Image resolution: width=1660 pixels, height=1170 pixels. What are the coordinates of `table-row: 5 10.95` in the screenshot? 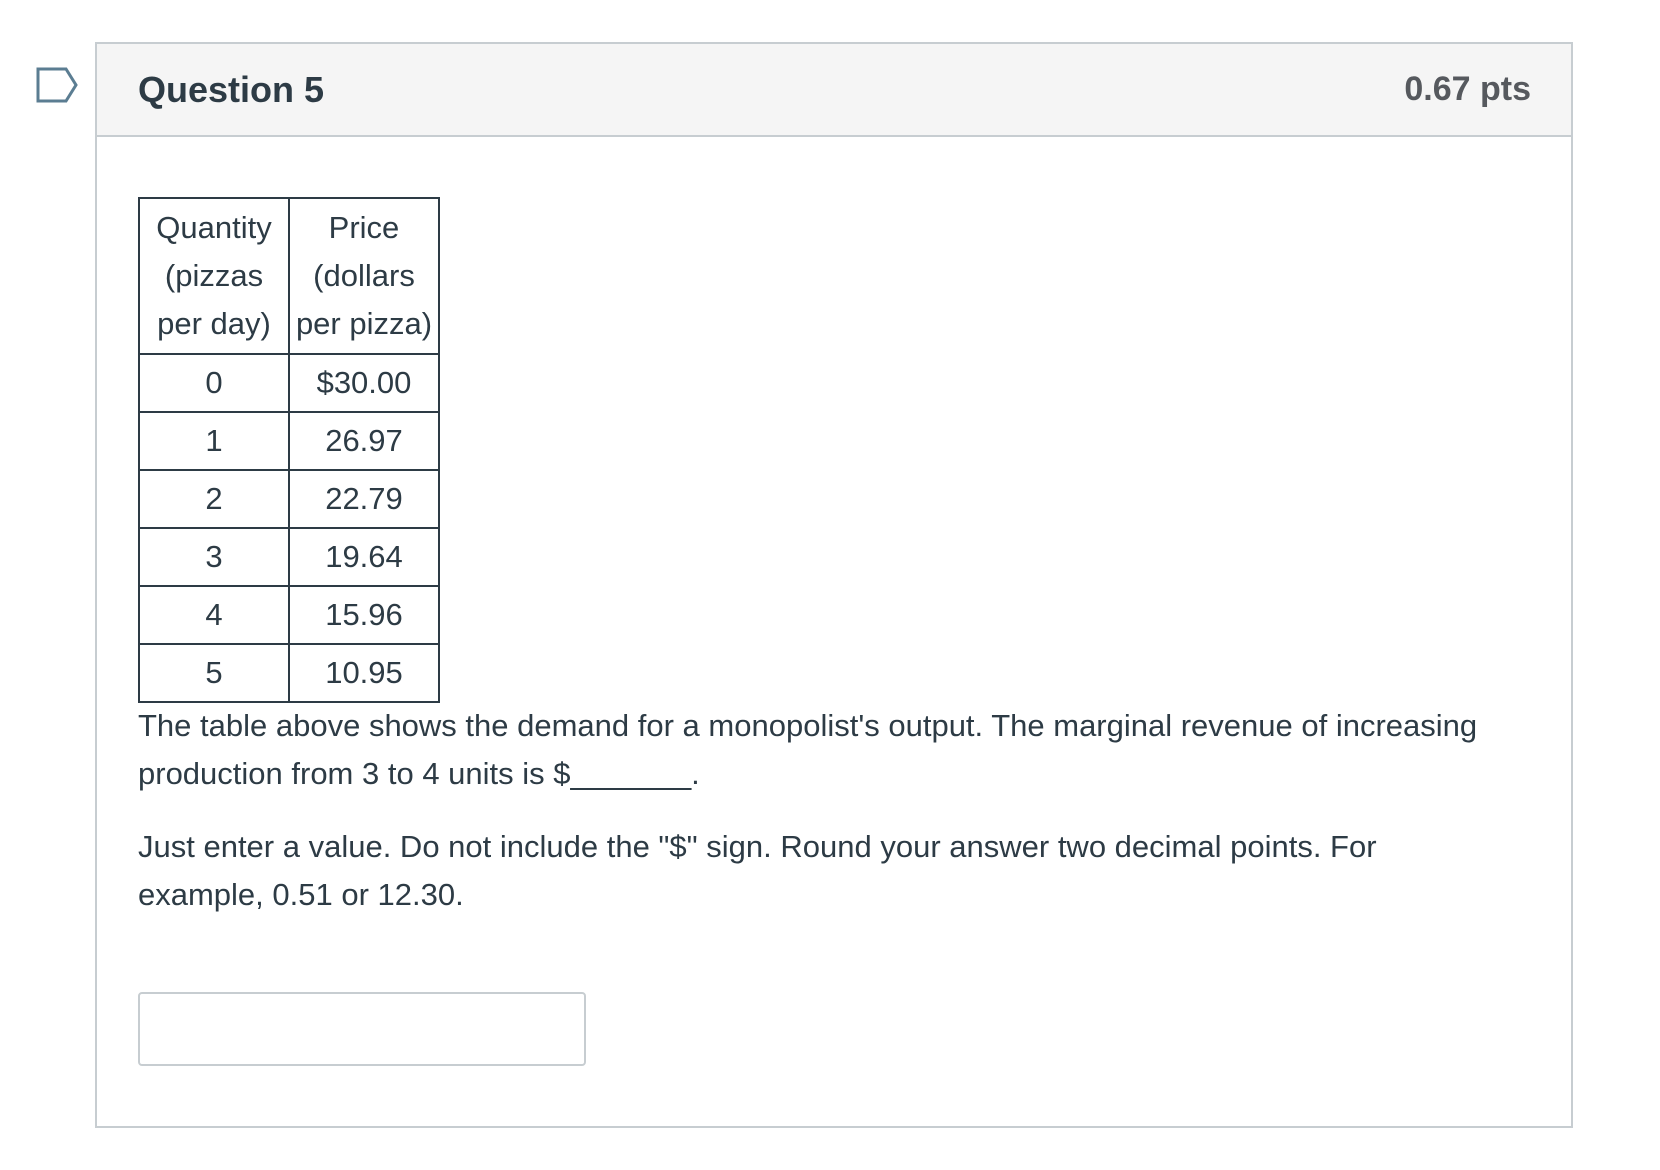 It's located at (289, 673).